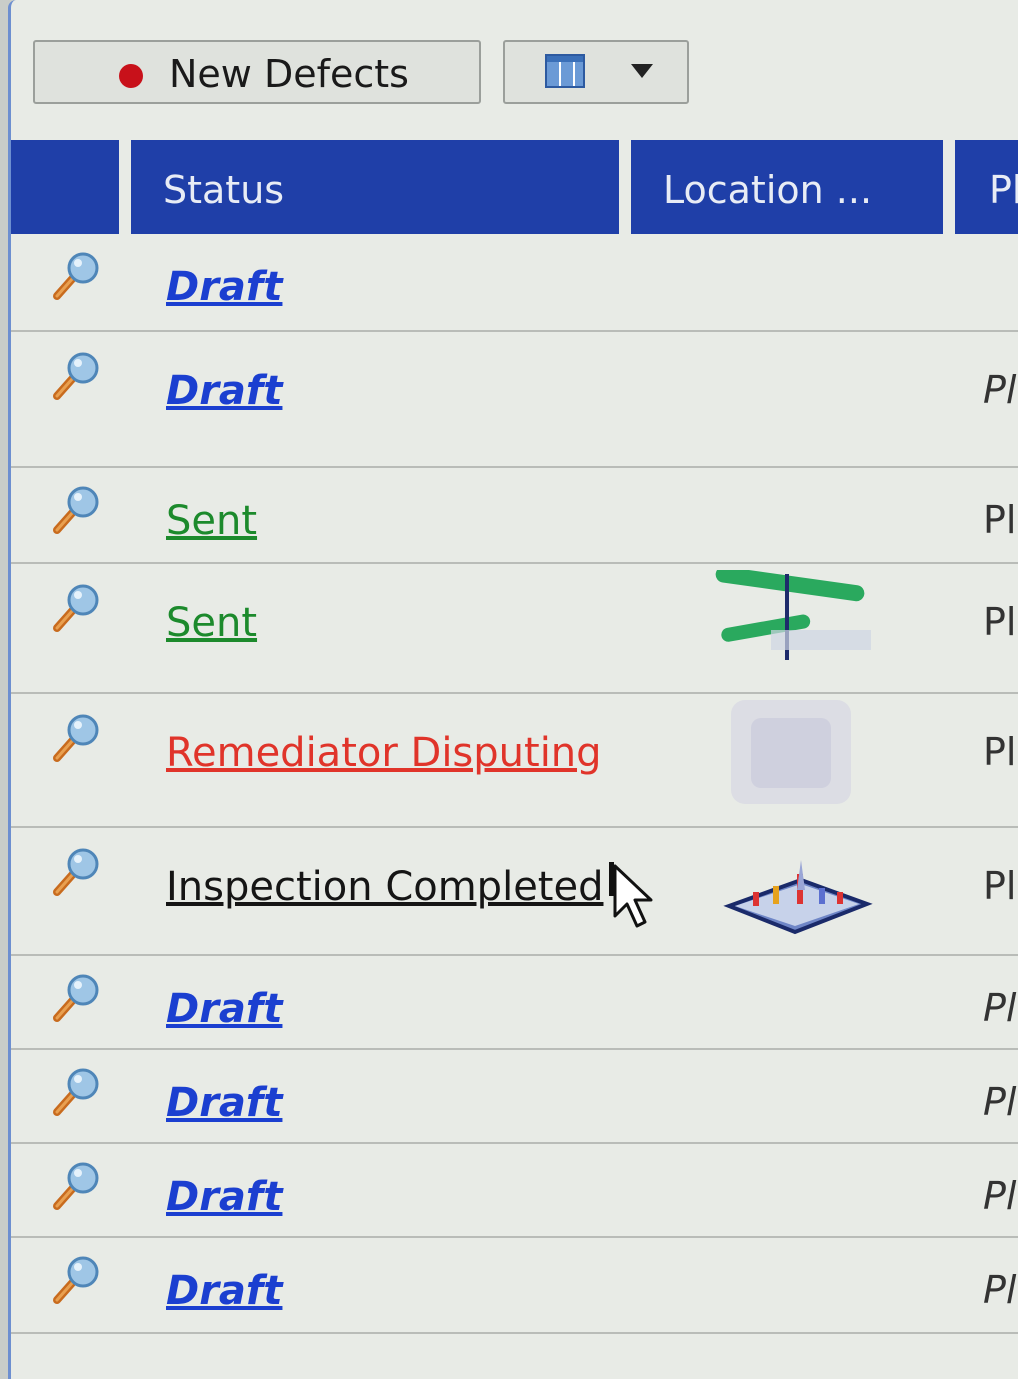  I want to click on table-header: Status Location ... Pl, so click(514, 187).